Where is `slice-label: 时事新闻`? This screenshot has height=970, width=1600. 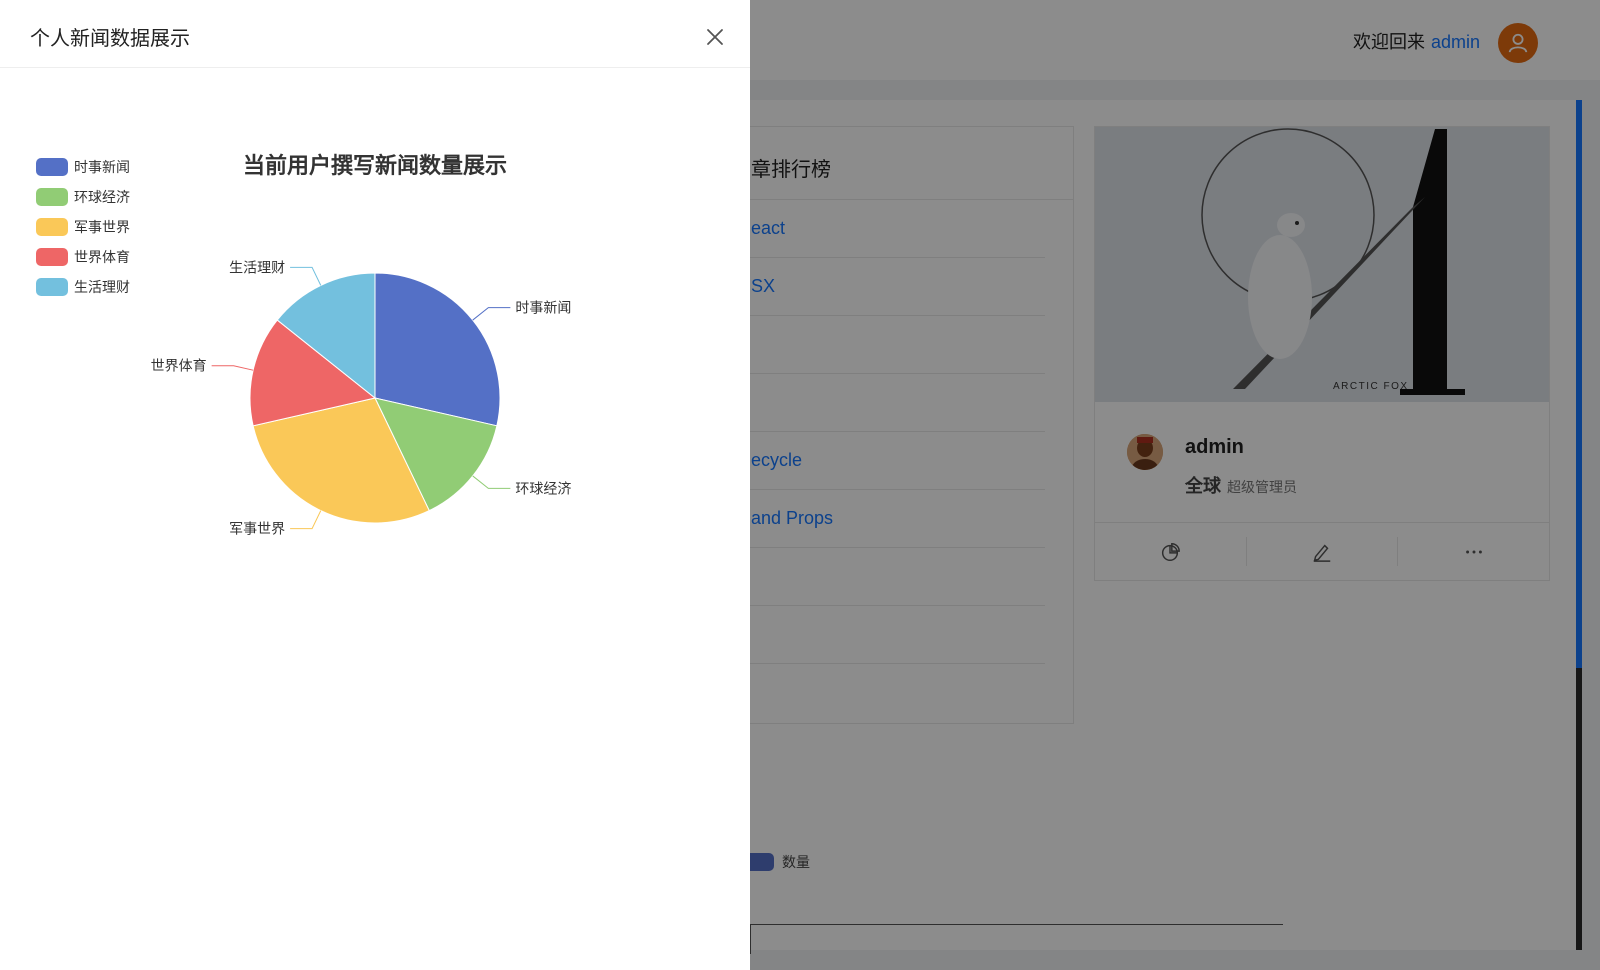 slice-label: 时事新闻 is located at coordinates (543, 308).